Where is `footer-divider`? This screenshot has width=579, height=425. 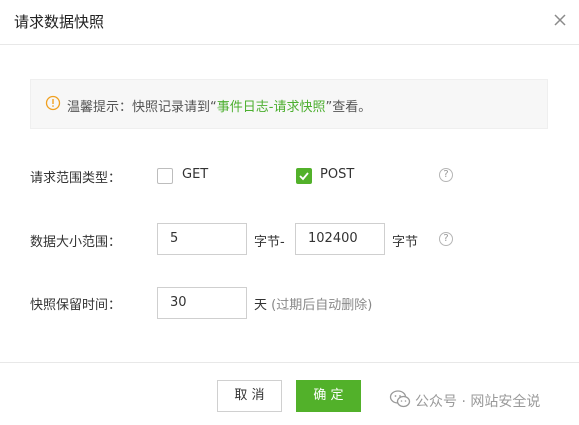
footer-divider is located at coordinates (289, 362).